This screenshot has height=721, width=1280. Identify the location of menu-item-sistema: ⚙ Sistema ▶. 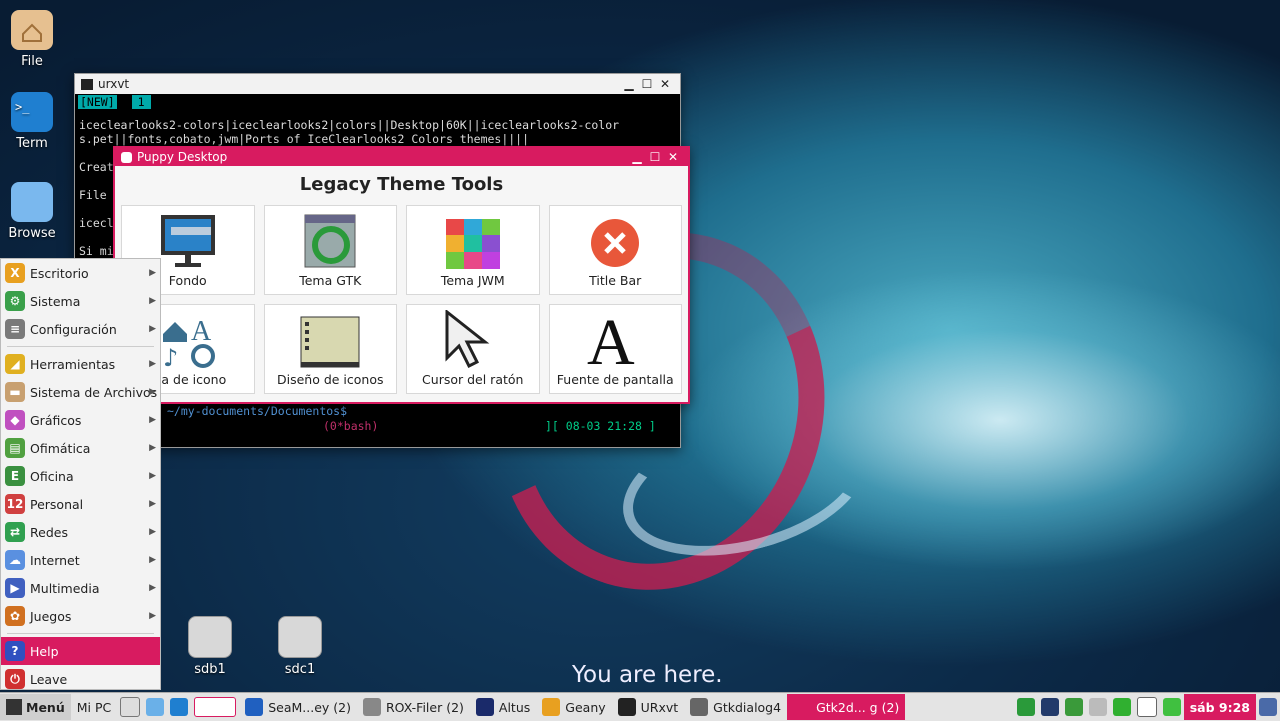
(80, 301).